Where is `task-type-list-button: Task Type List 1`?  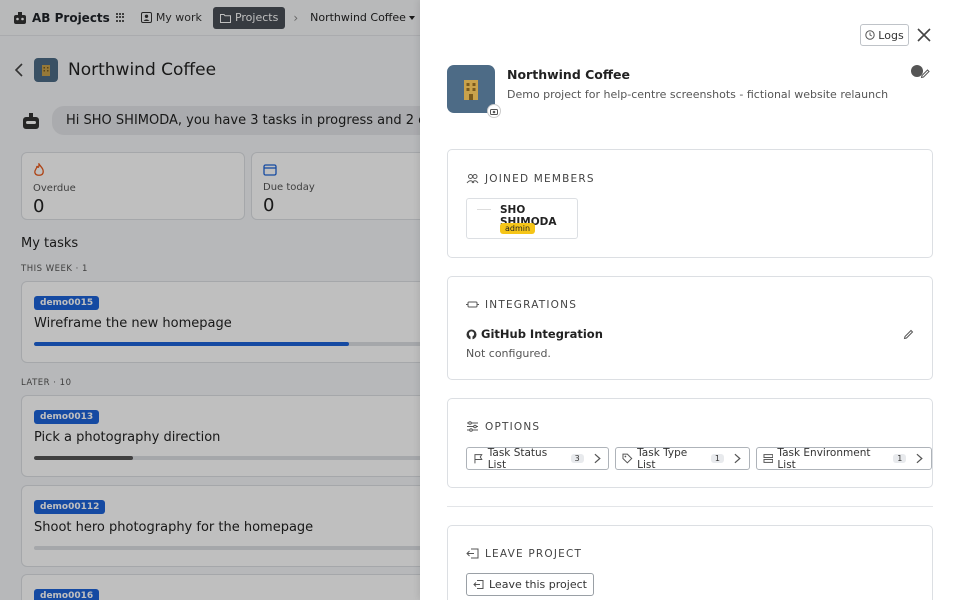
task-type-list-button: Task Type List 1 is located at coordinates (682, 458).